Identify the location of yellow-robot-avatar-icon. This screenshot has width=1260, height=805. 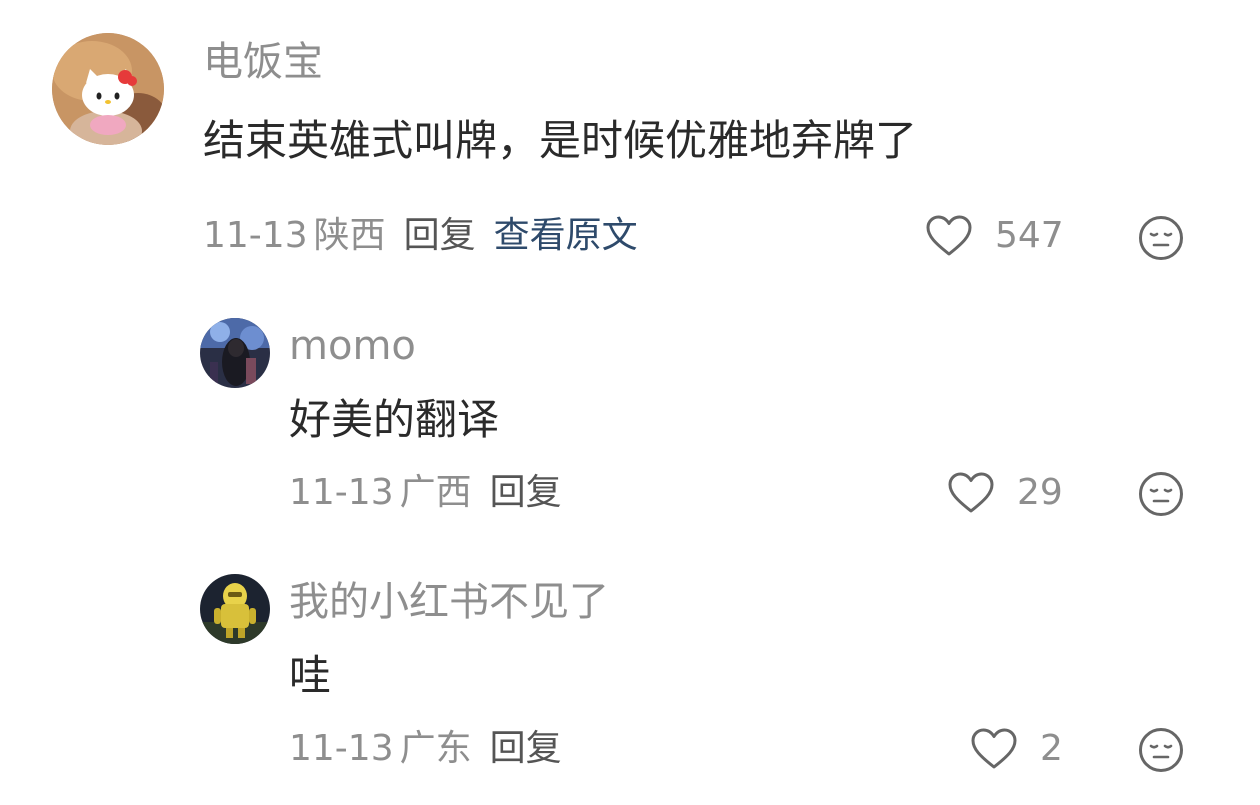
(235, 609).